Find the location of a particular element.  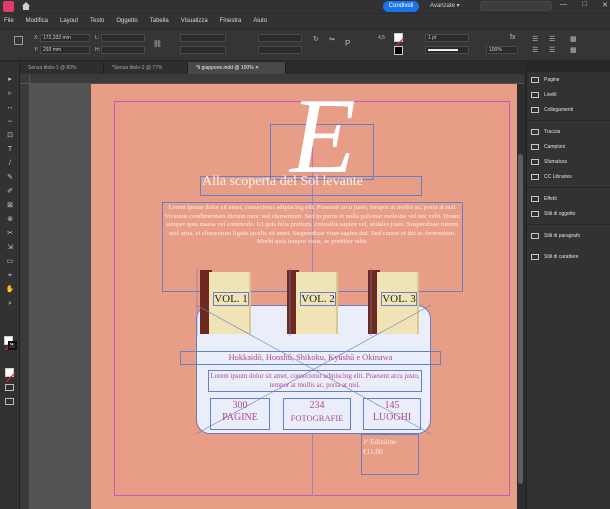

tools-panel: ▸ ▹ ↔ ⇔ ⊡ T / ✎ ✐ ⊠ ⊗ ✂ ⇲ ▭ ⌖ ✋ ⌕ is located at coordinates (10, 285).